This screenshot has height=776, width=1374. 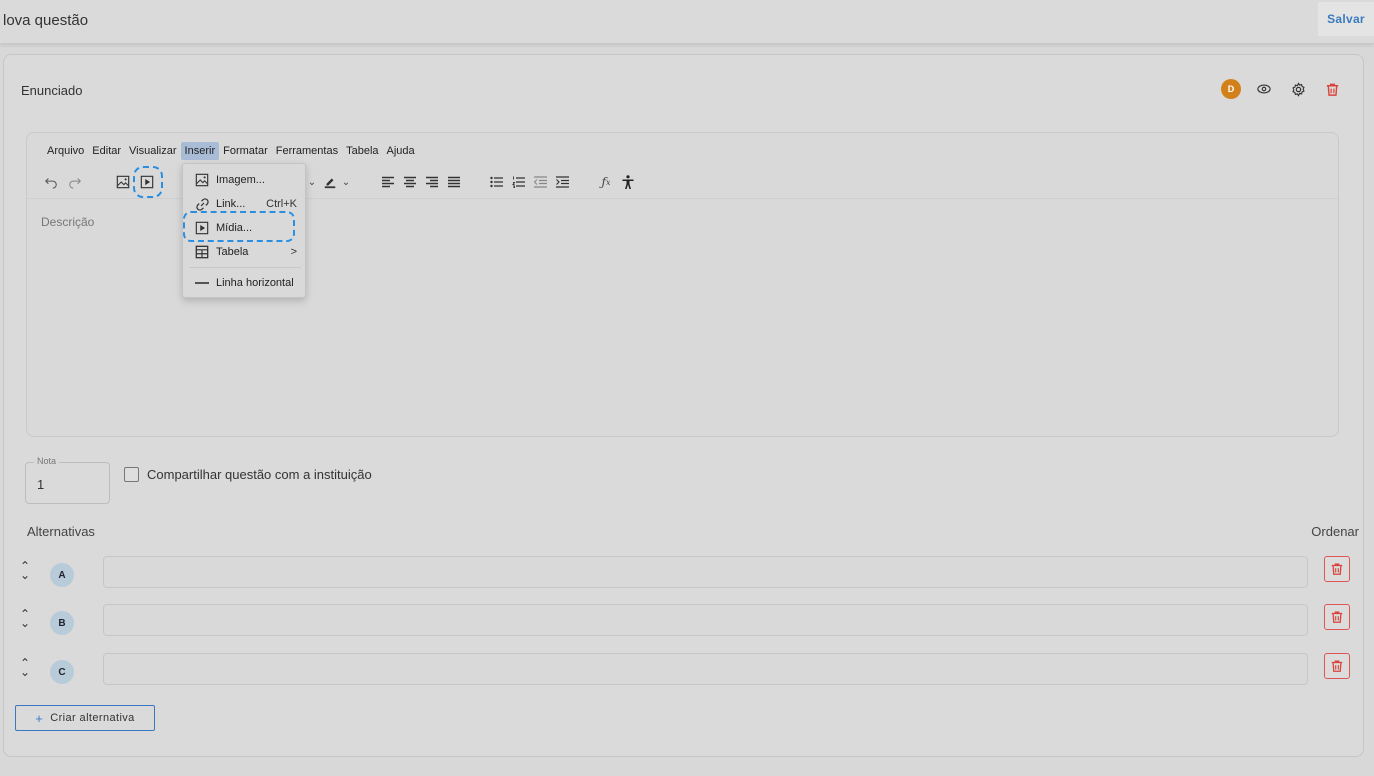 I want to click on menu-ajuda: Ajuda, so click(x=401, y=151).